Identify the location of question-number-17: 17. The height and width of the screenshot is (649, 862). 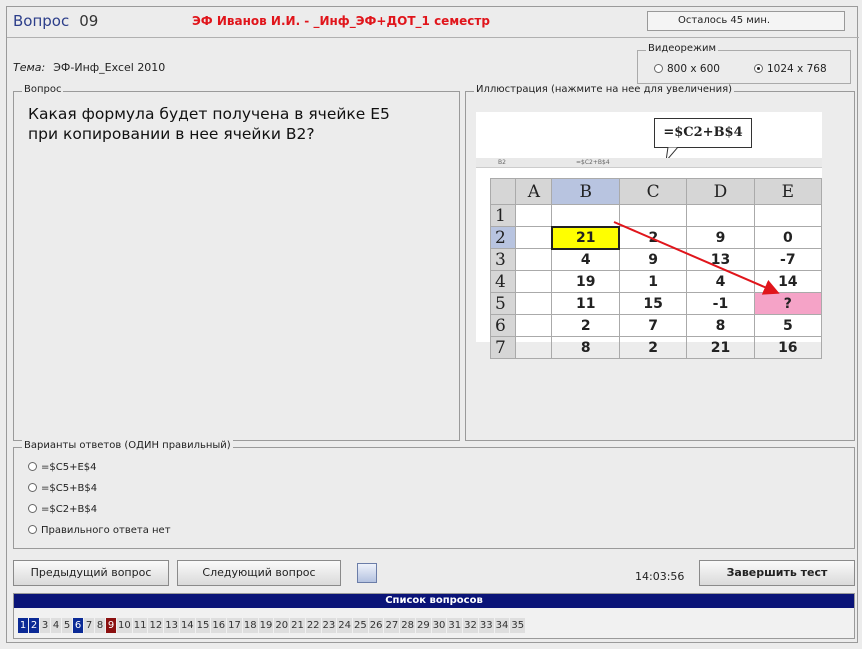
(234, 625).